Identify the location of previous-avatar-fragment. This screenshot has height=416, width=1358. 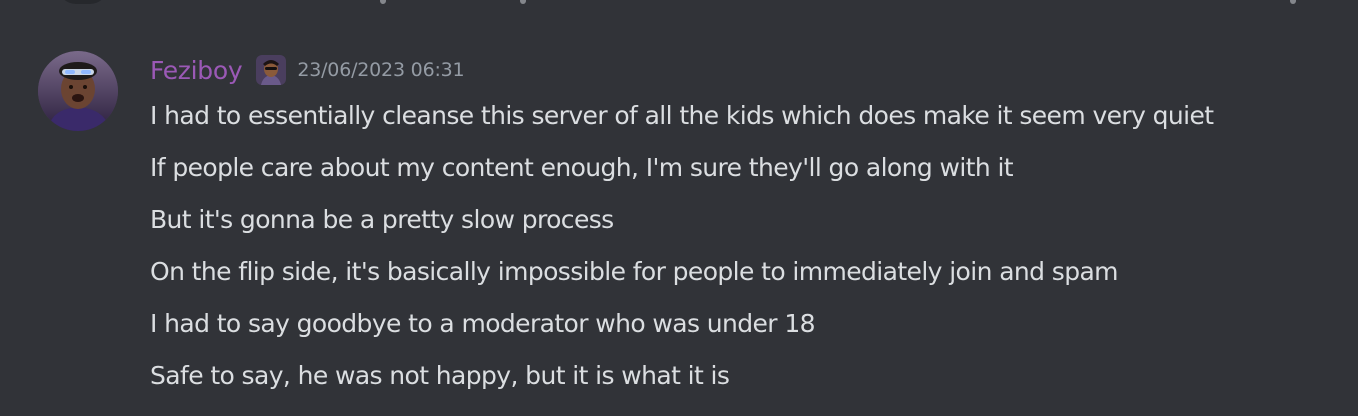
(83, 2).